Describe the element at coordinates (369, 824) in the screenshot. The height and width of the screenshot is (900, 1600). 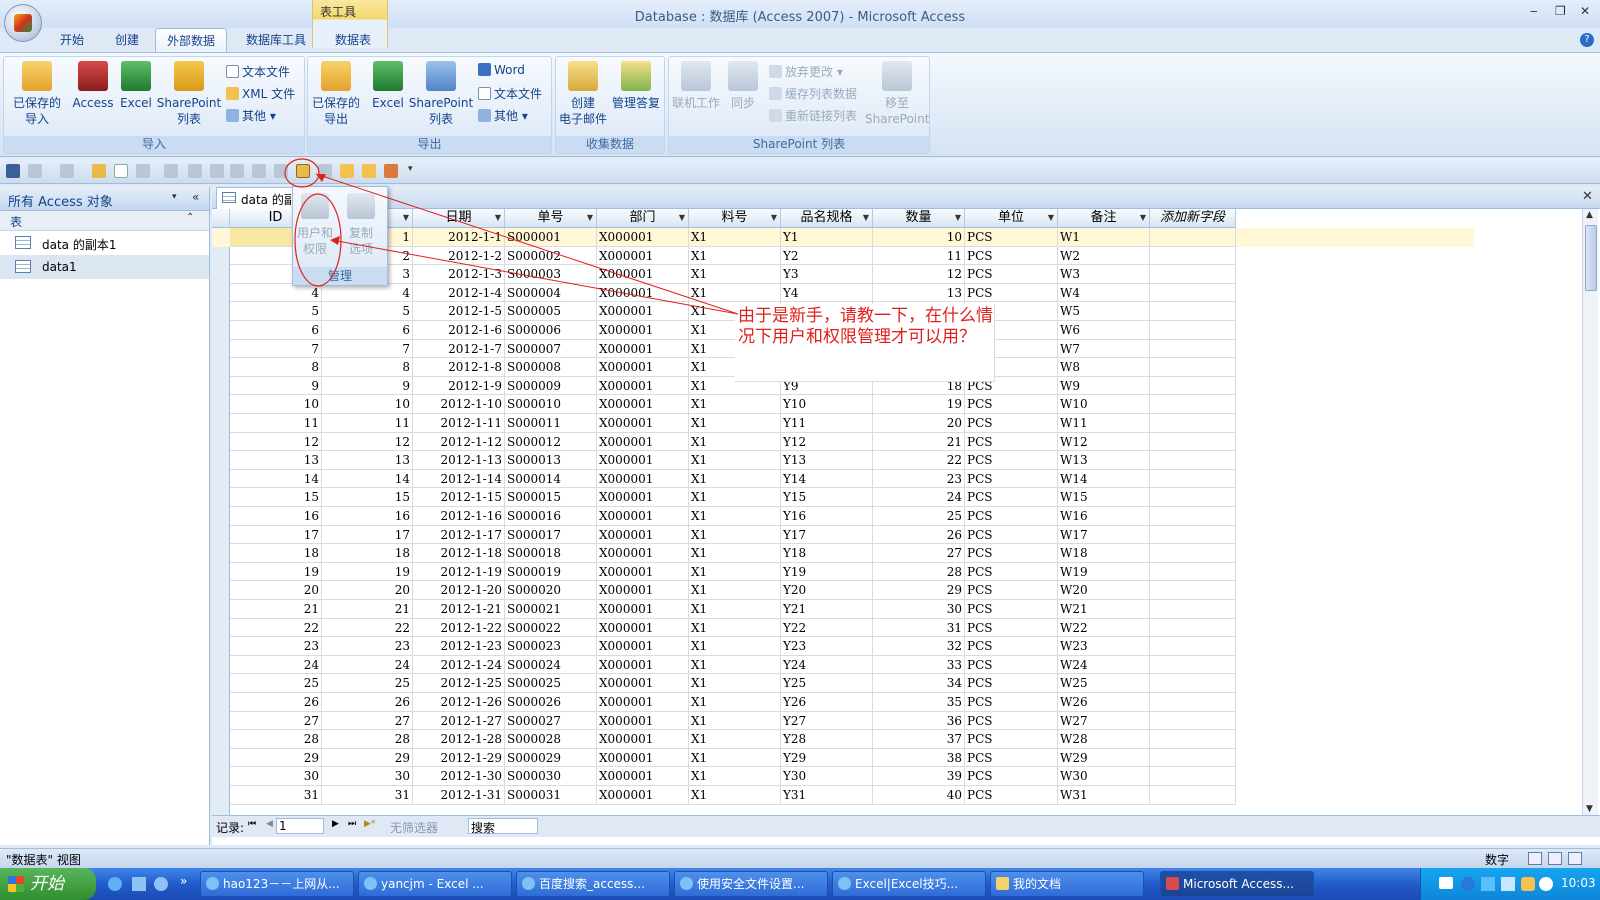
I see `new-record-icon: ▶*` at that location.